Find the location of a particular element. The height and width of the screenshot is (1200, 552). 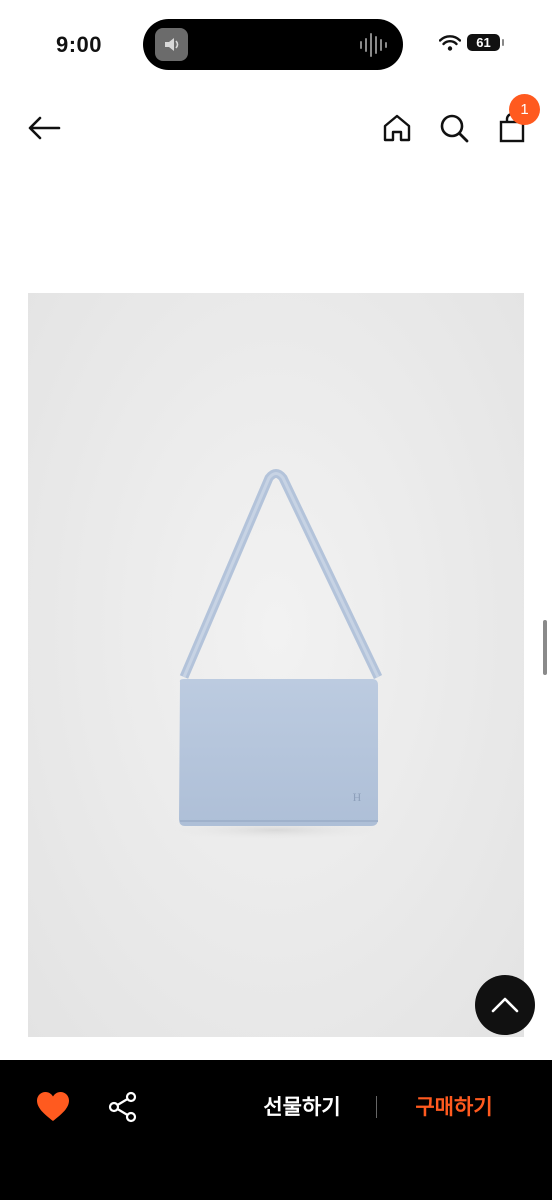

status-bar: 9:00 61 is located at coordinates (276, 45).